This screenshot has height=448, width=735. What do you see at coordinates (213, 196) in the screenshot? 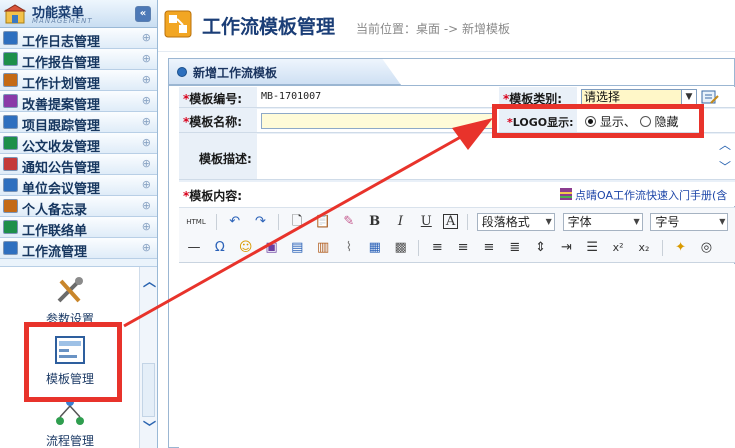
I see `content-label: *模板内容:` at bounding box center [213, 196].